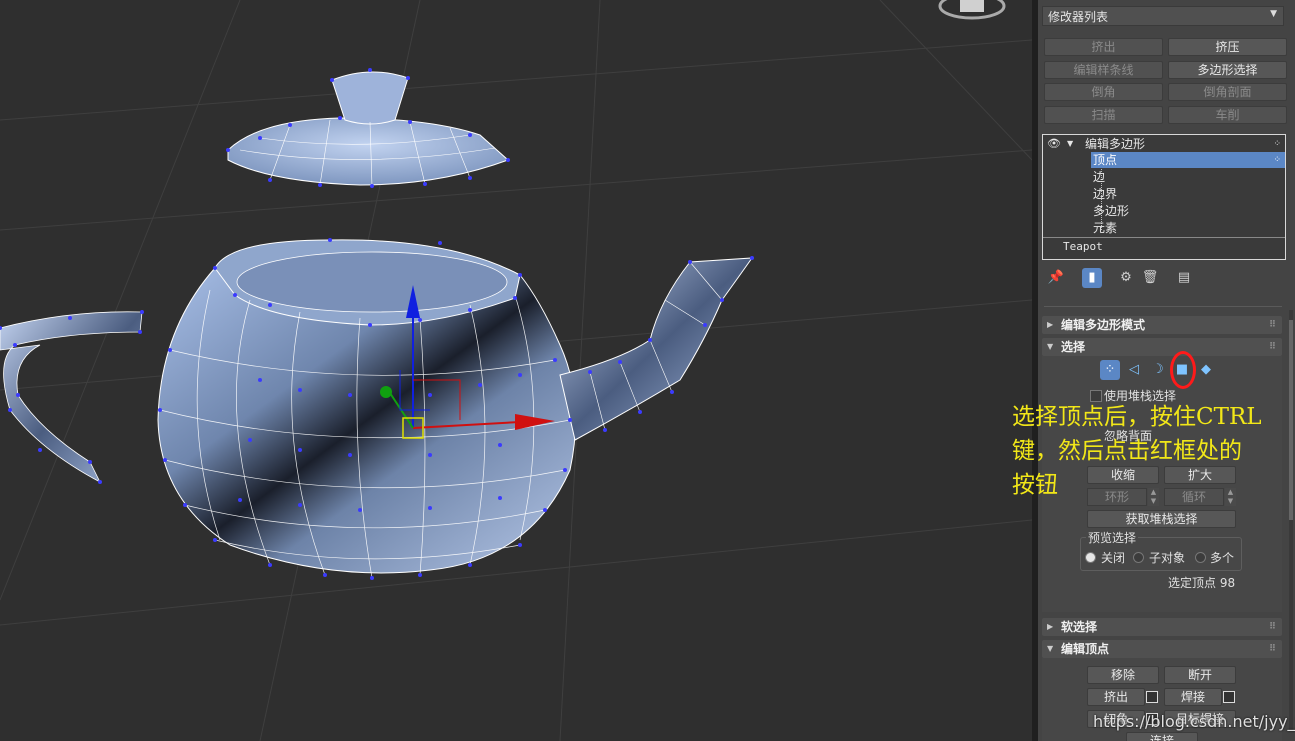 The image size is (1295, 741). Describe the element at coordinates (1206, 370) in the screenshot. I see `element-subobject-icon: ◆` at that location.